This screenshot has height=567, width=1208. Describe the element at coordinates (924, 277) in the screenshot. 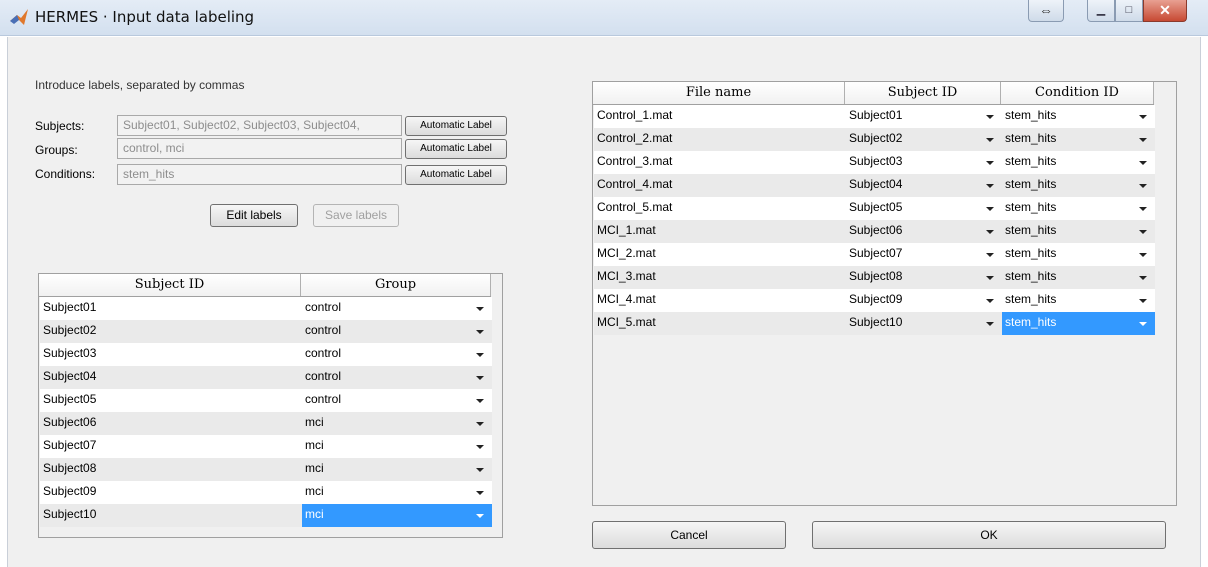

I see `subject-id-dropdown: Subject08` at that location.